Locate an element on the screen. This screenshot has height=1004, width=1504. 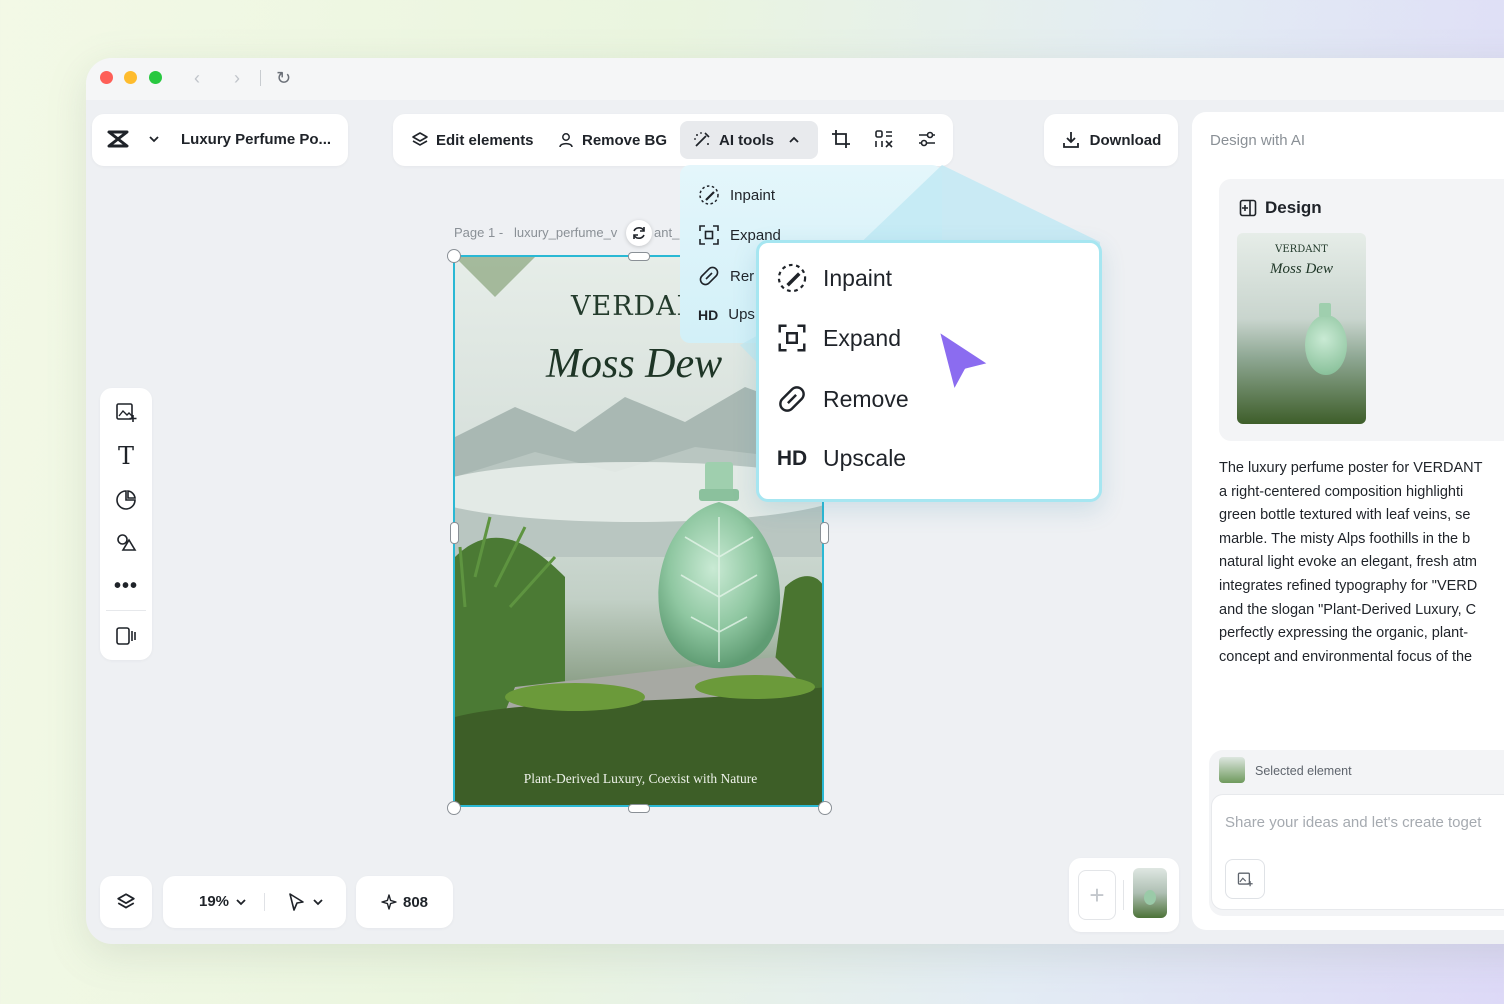
download-icon is located at coordinates (1070, 140).